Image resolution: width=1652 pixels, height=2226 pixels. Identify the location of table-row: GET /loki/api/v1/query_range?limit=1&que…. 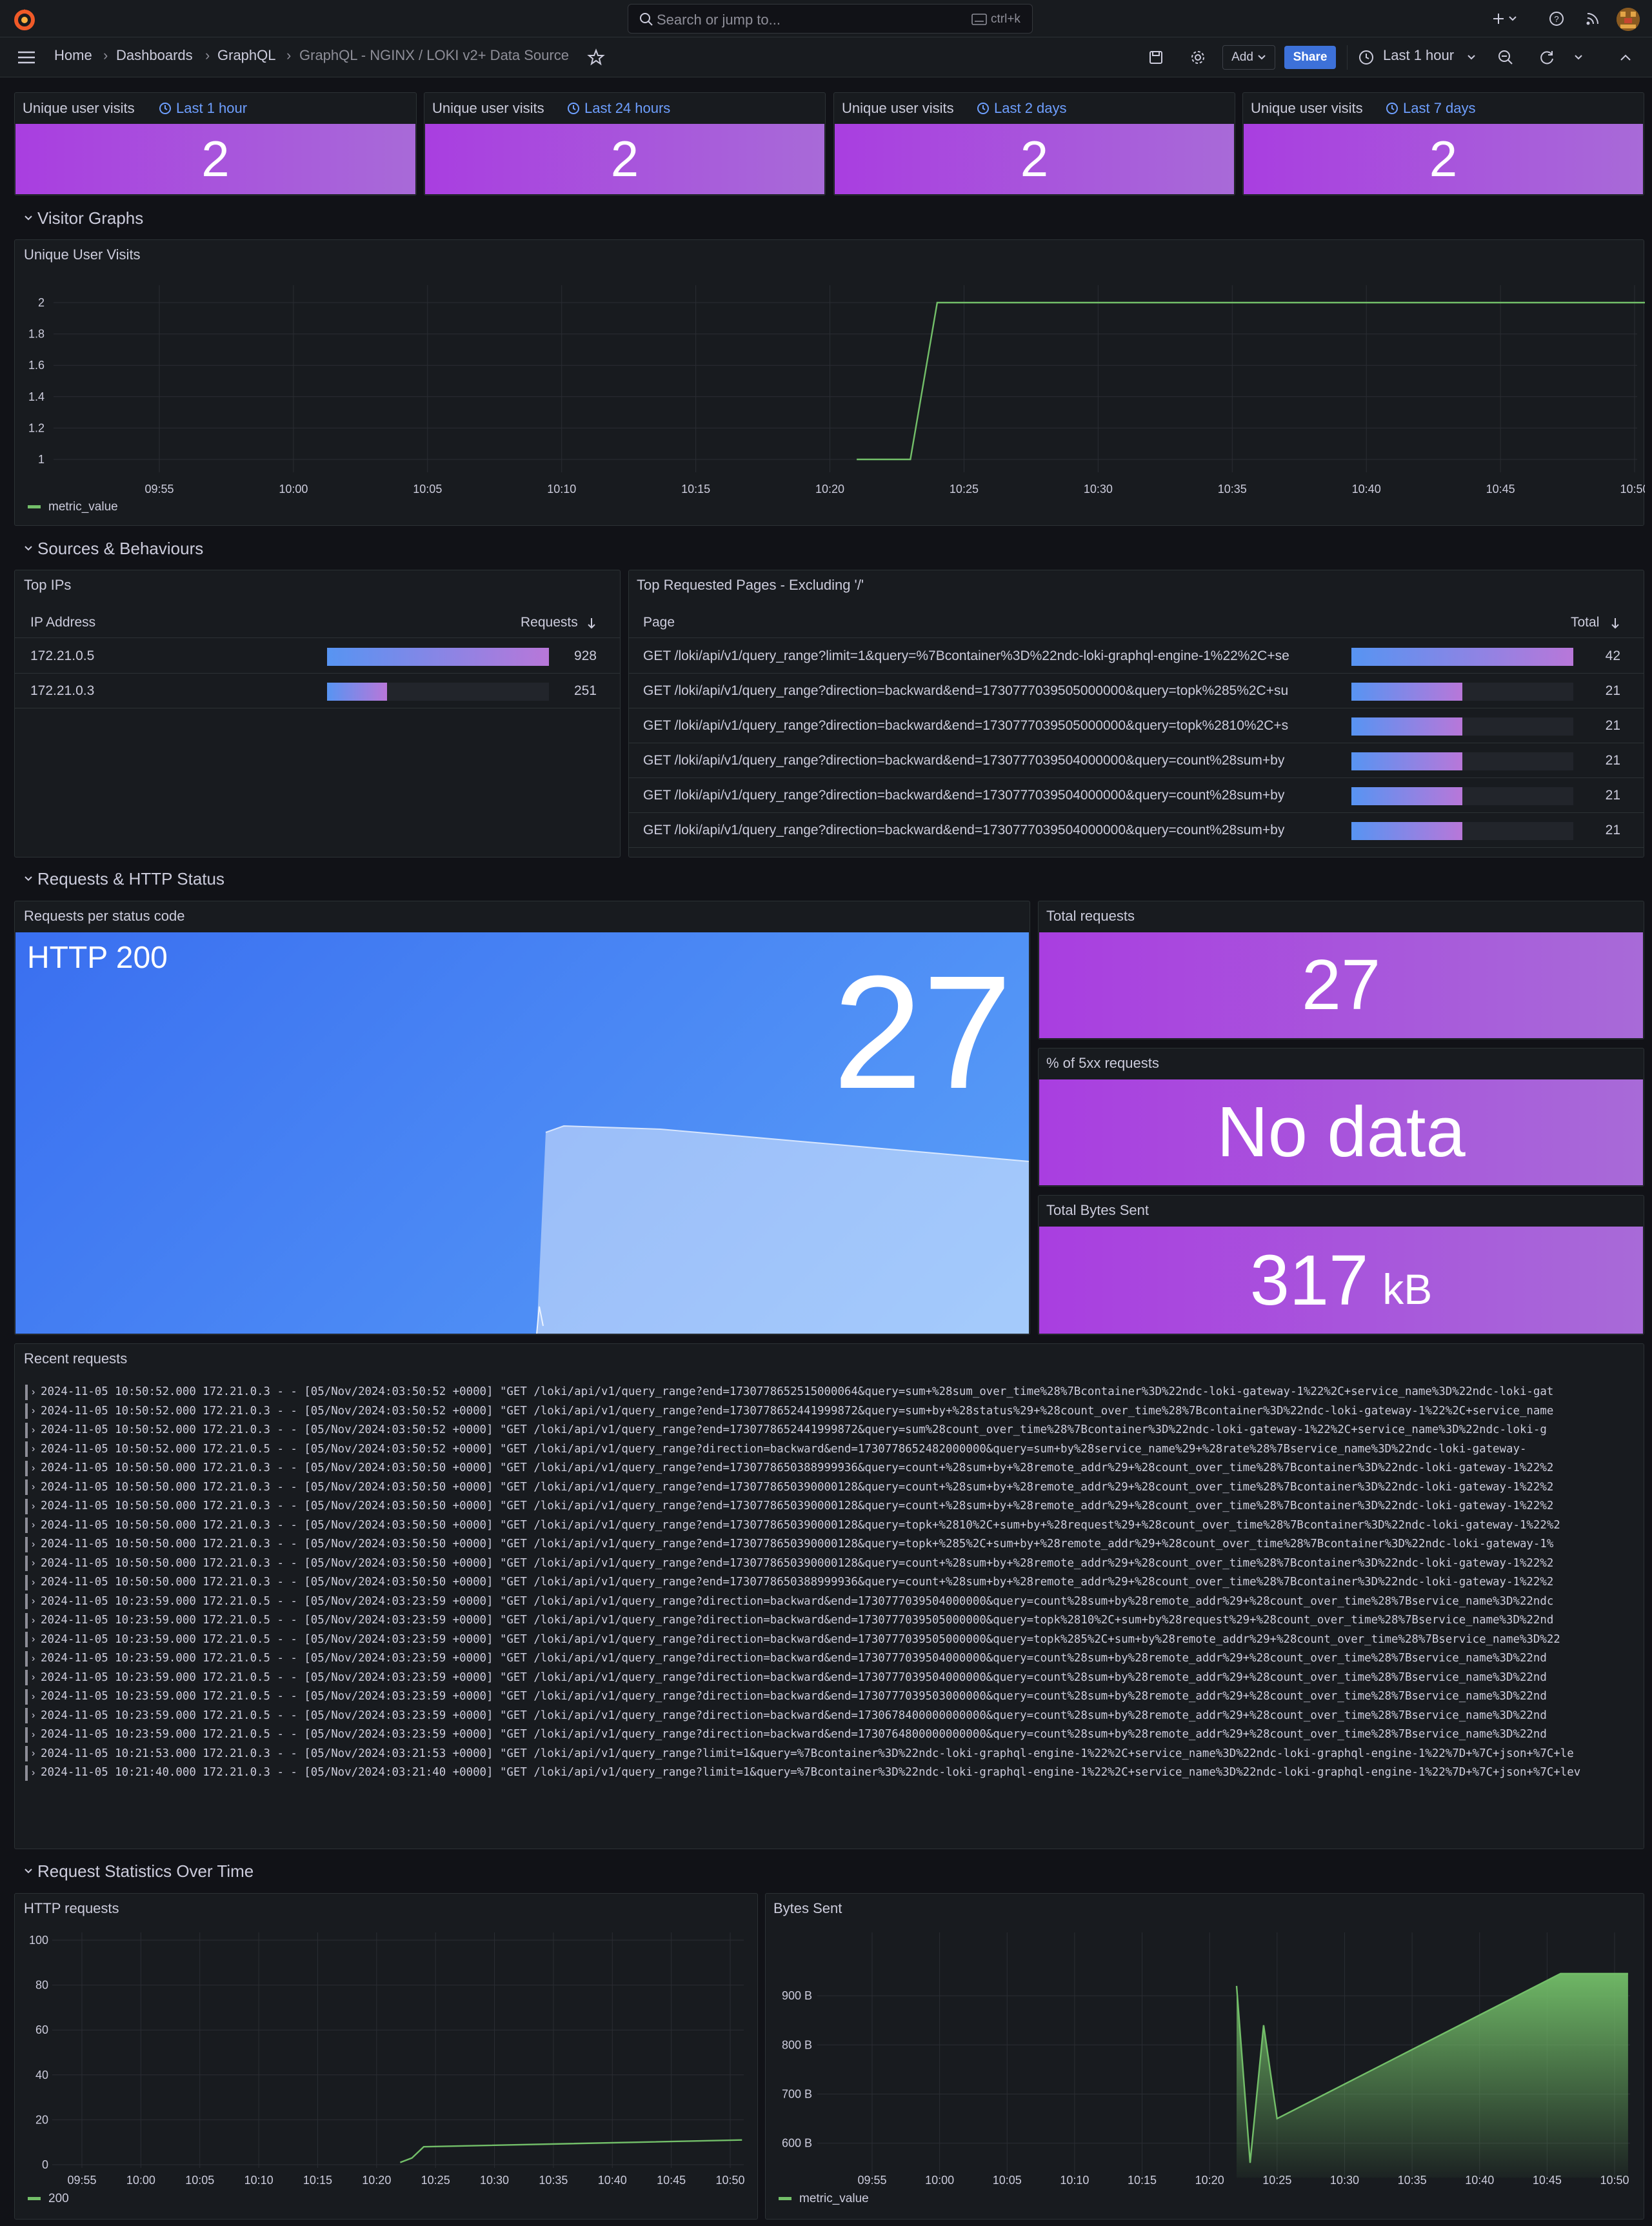
(1136, 656).